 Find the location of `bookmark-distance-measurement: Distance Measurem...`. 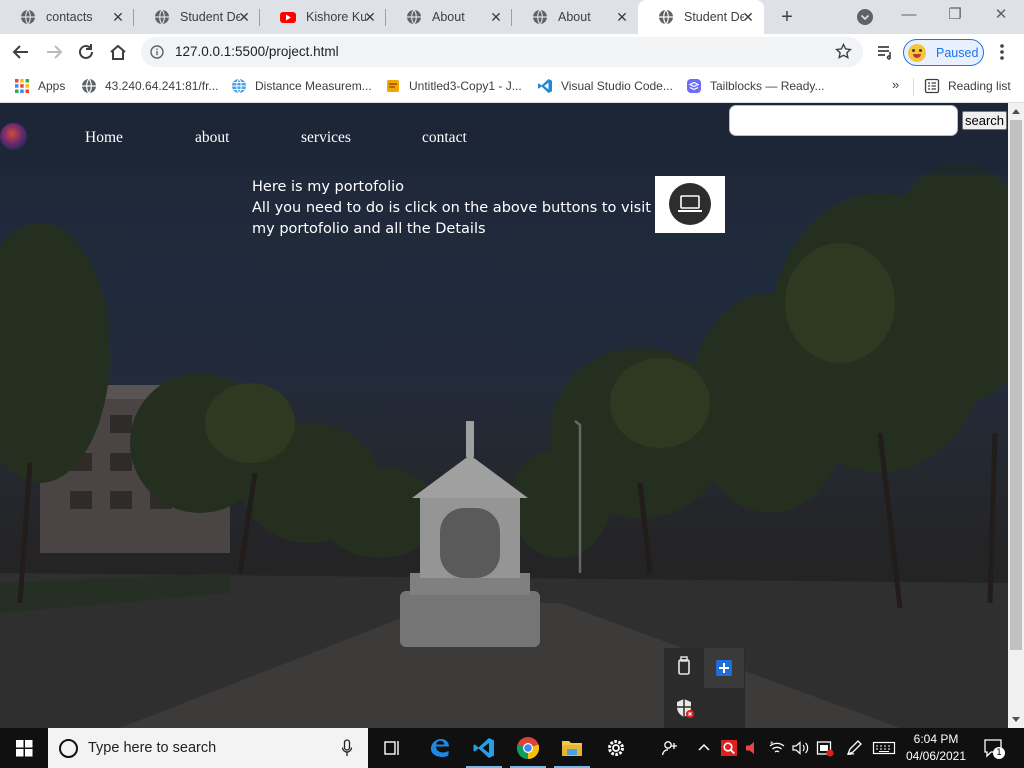

bookmark-distance-measurement: Distance Measurem... is located at coordinates (301, 86).